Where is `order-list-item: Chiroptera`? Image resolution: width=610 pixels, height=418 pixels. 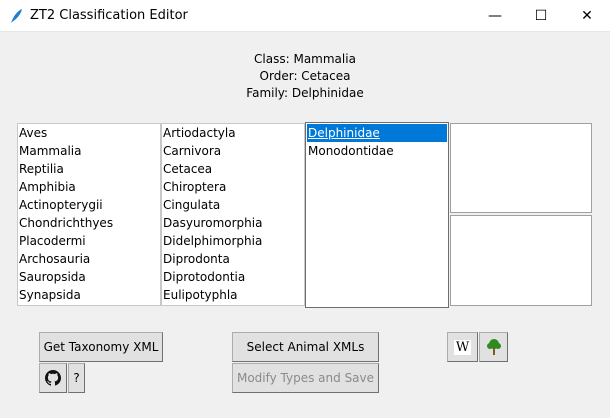
order-list-item: Chiroptera is located at coordinates (233, 187).